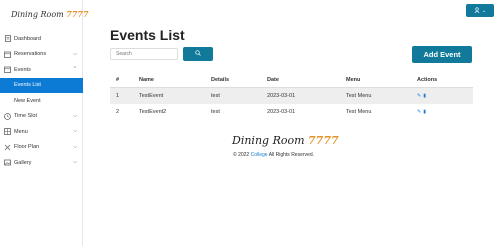 This screenshot has height=246, width=500. Describe the element at coordinates (41, 163) in the screenshot. I see `sidebar-item-gallery: Gallery ⌵` at that location.